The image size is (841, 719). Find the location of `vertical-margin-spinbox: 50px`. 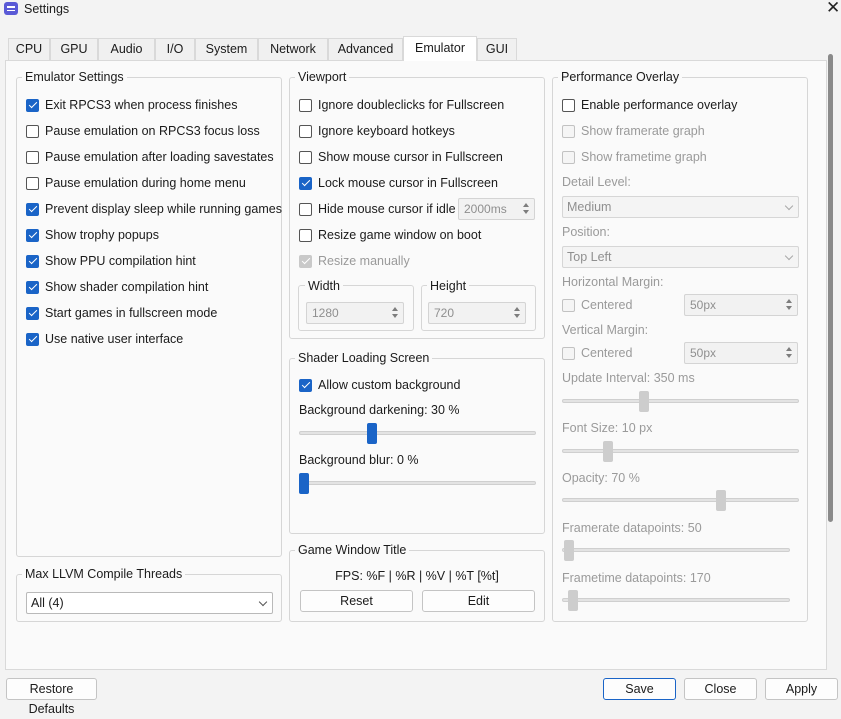

vertical-margin-spinbox: 50px is located at coordinates (741, 353).